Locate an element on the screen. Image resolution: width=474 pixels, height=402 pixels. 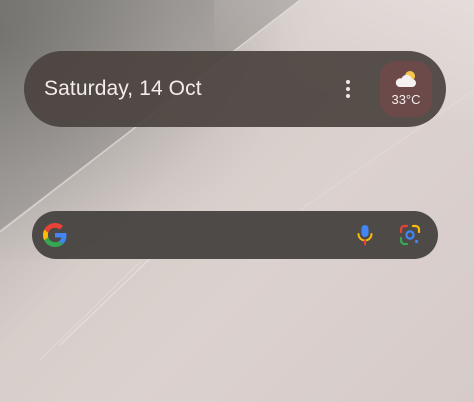
more-vert-icon is located at coordinates (348, 82).